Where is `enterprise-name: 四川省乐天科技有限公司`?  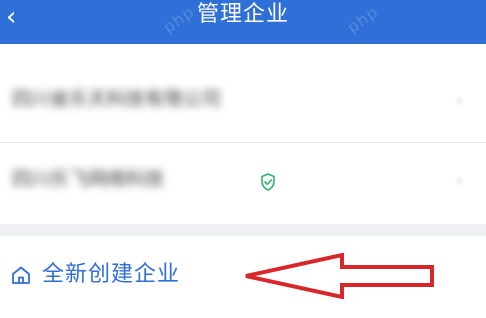 enterprise-name: 四川省乐天科技有限公司 is located at coordinates (117, 99).